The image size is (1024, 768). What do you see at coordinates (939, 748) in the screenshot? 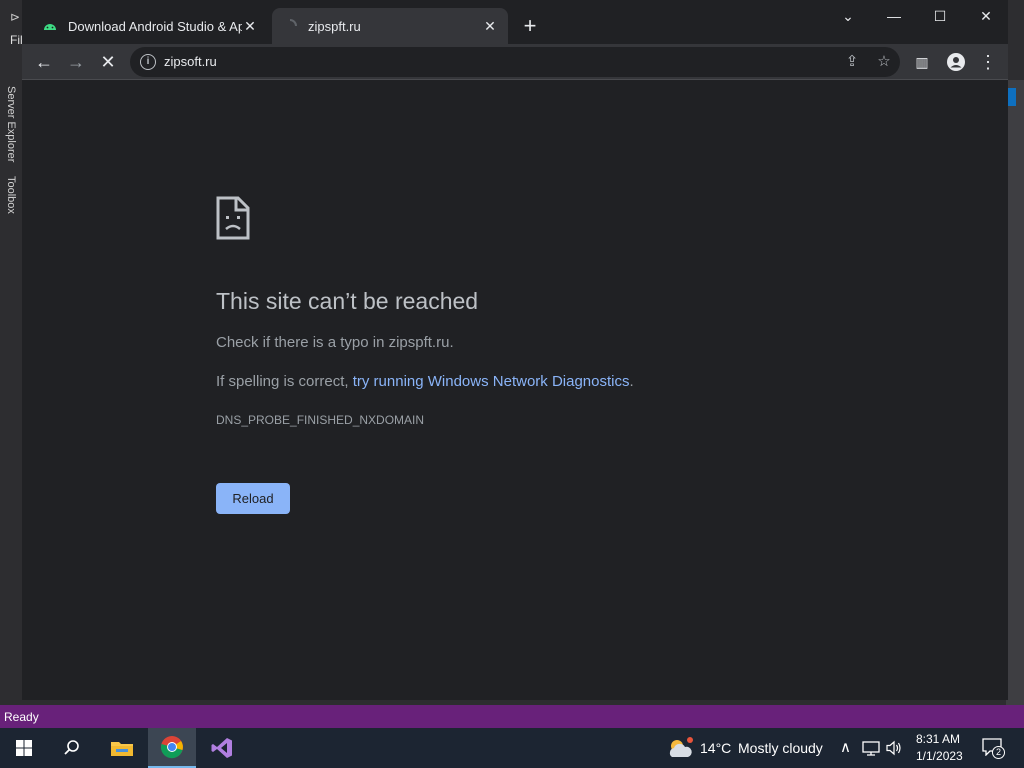
I see `system-clock: 8:31 AM 1/1/2023` at bounding box center [939, 748].